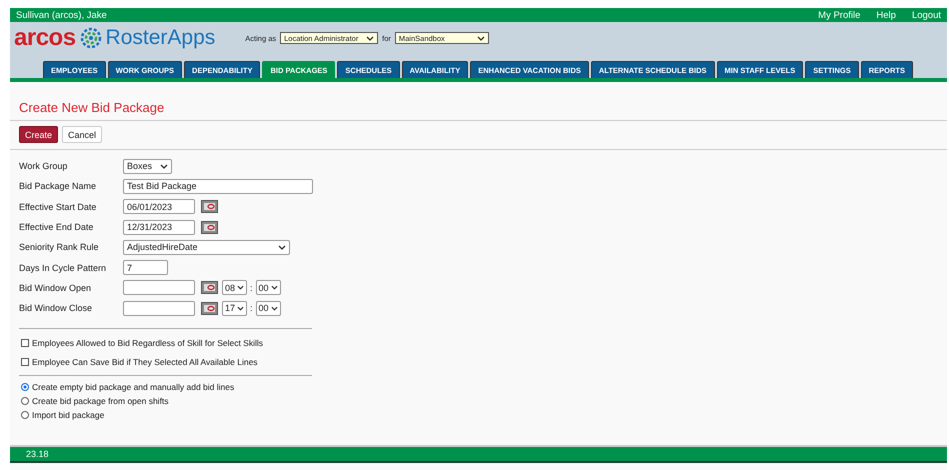 The width and height of the screenshot is (949, 470). What do you see at coordinates (58, 186) in the screenshot?
I see `field-label: Bid Package Name` at bounding box center [58, 186].